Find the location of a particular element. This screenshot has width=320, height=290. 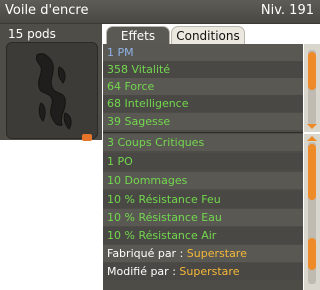

effect-row-resistance-eau: 10 % Résistance Eau is located at coordinates (203, 217).